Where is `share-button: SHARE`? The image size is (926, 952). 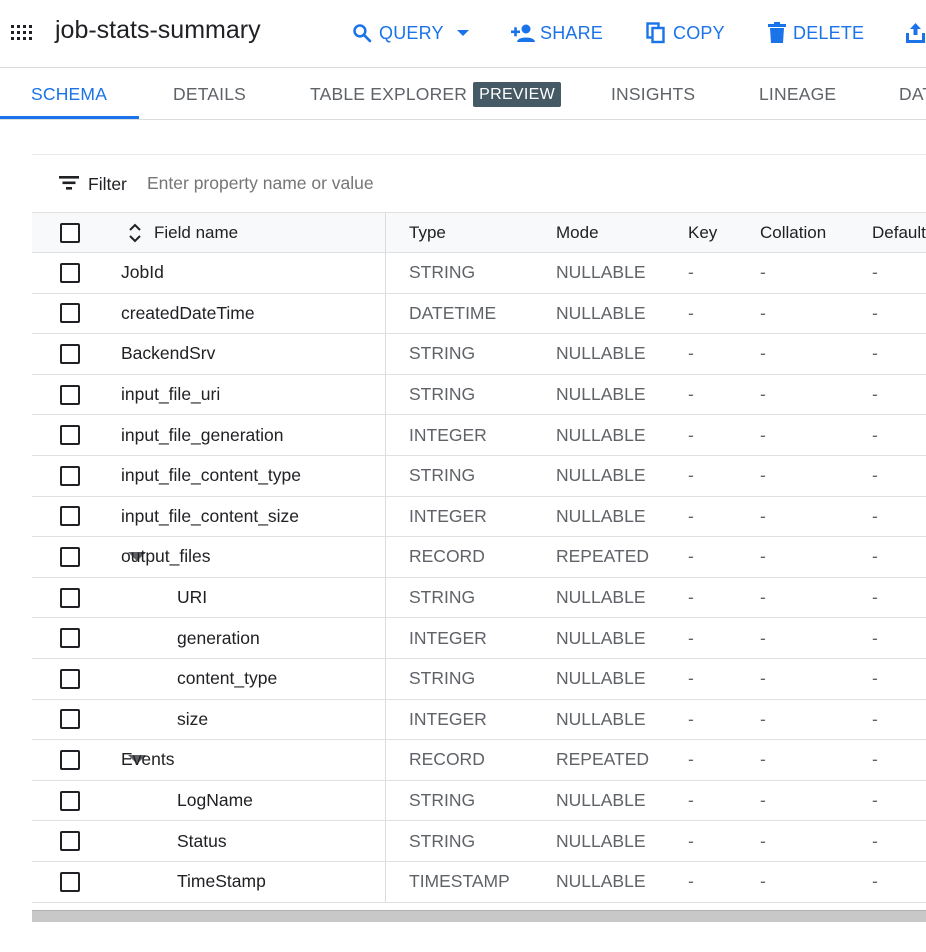 share-button: SHARE is located at coordinates (557, 33).